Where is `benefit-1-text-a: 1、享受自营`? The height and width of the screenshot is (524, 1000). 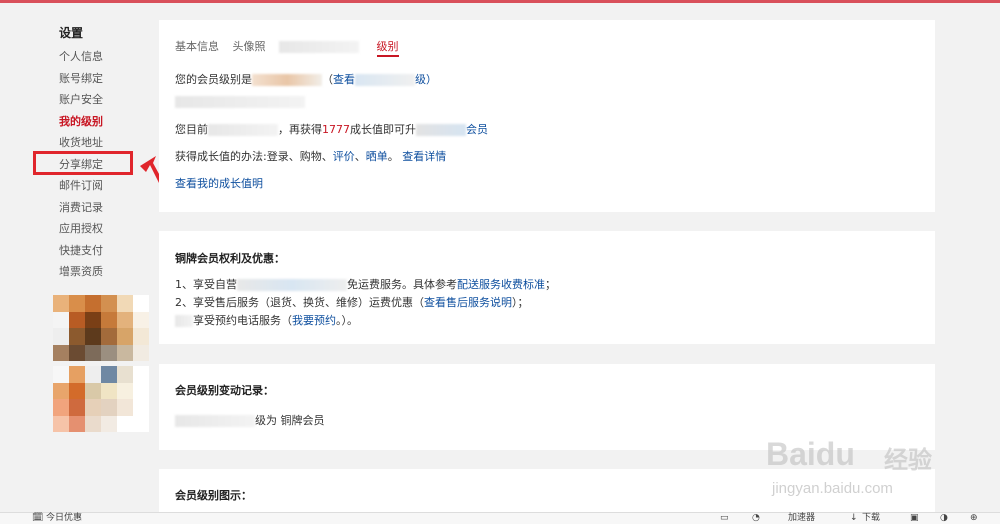 benefit-1-text-a: 1、享受自营 is located at coordinates (206, 284).